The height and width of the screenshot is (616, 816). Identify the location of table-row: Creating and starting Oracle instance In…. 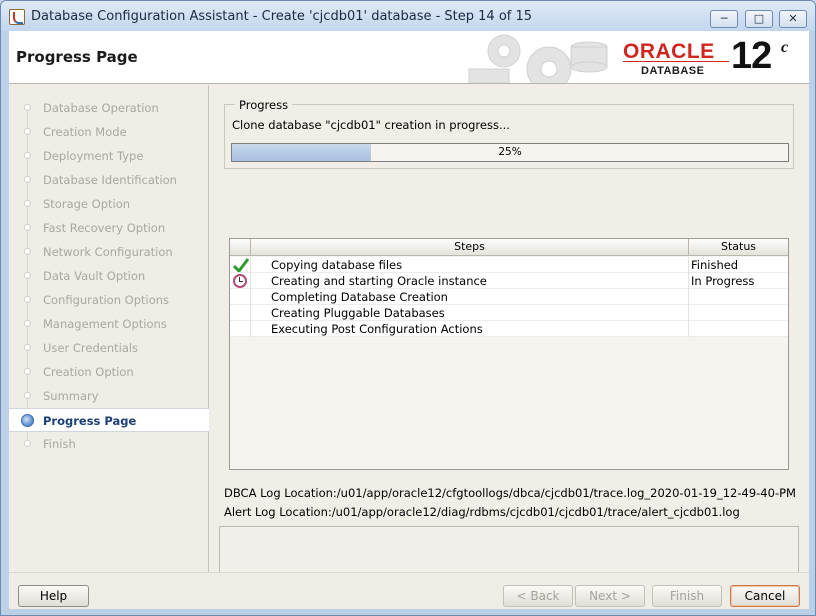
(509, 281).